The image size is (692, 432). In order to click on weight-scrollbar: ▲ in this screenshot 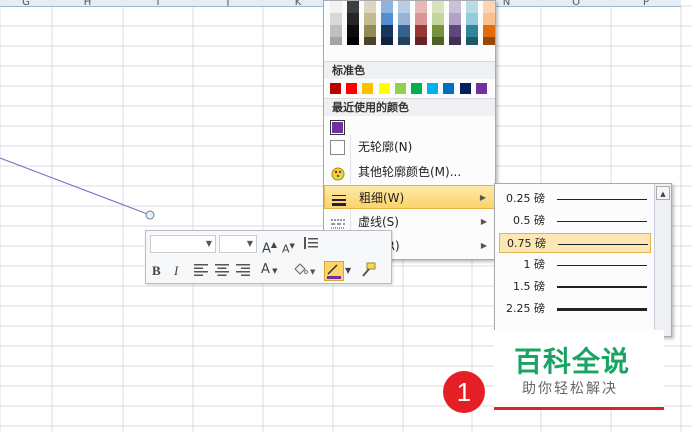, I will do `click(662, 260)`.